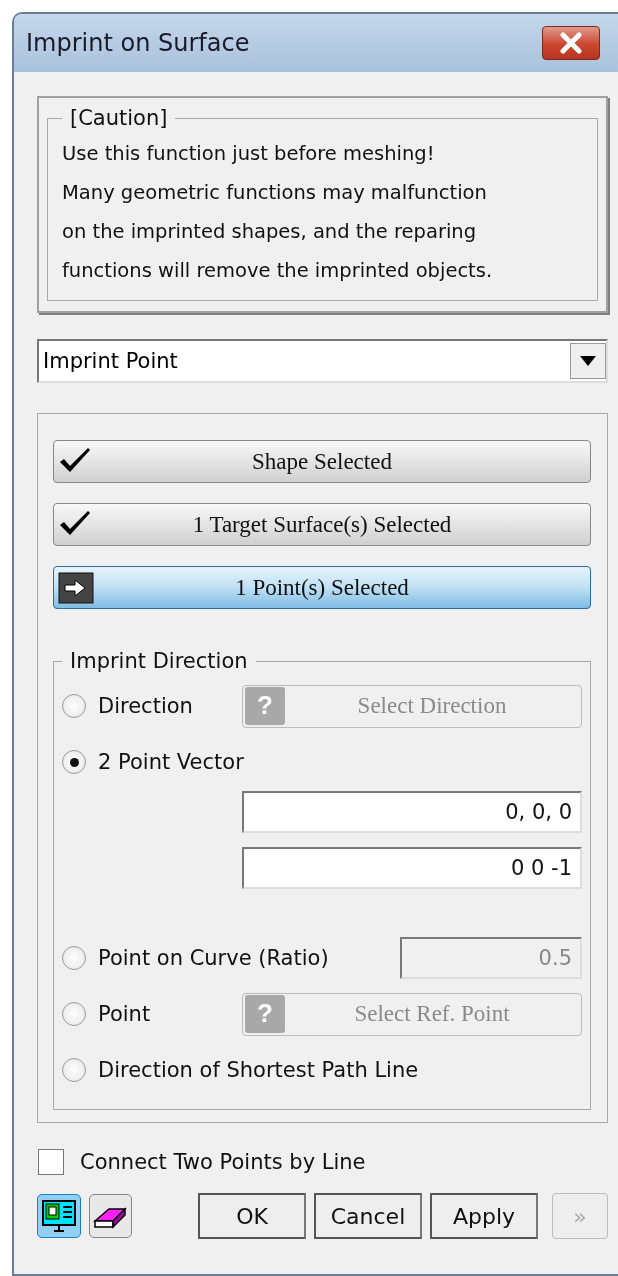  I want to click on button-label: 1 Target Surface(s) Selected, so click(322, 524).